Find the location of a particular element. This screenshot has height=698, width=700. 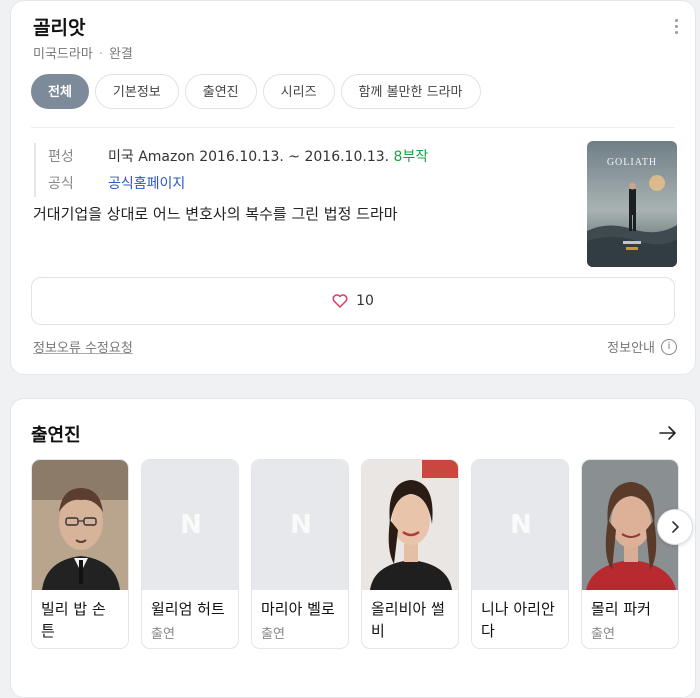

drama-title: 골리앗 is located at coordinates (59, 28).